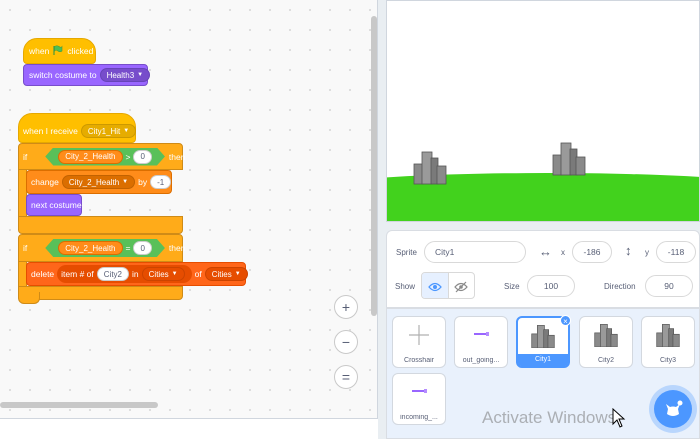 This screenshot has width=700, height=439. Describe the element at coordinates (177, 248) in the screenshot. I see `then-label: then` at that location.